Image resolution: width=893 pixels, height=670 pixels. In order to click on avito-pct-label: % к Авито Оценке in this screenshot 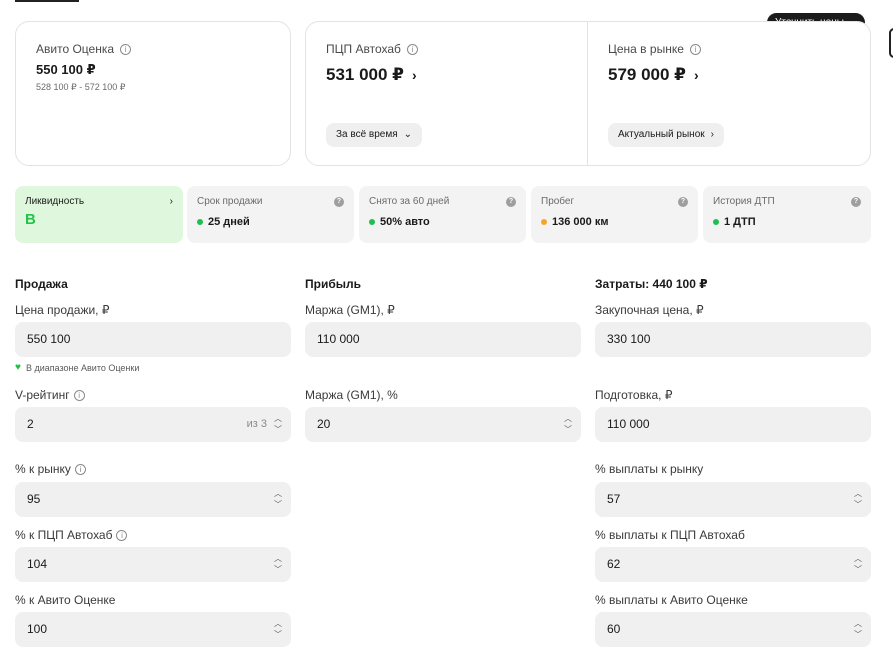, I will do `click(65, 600)`.